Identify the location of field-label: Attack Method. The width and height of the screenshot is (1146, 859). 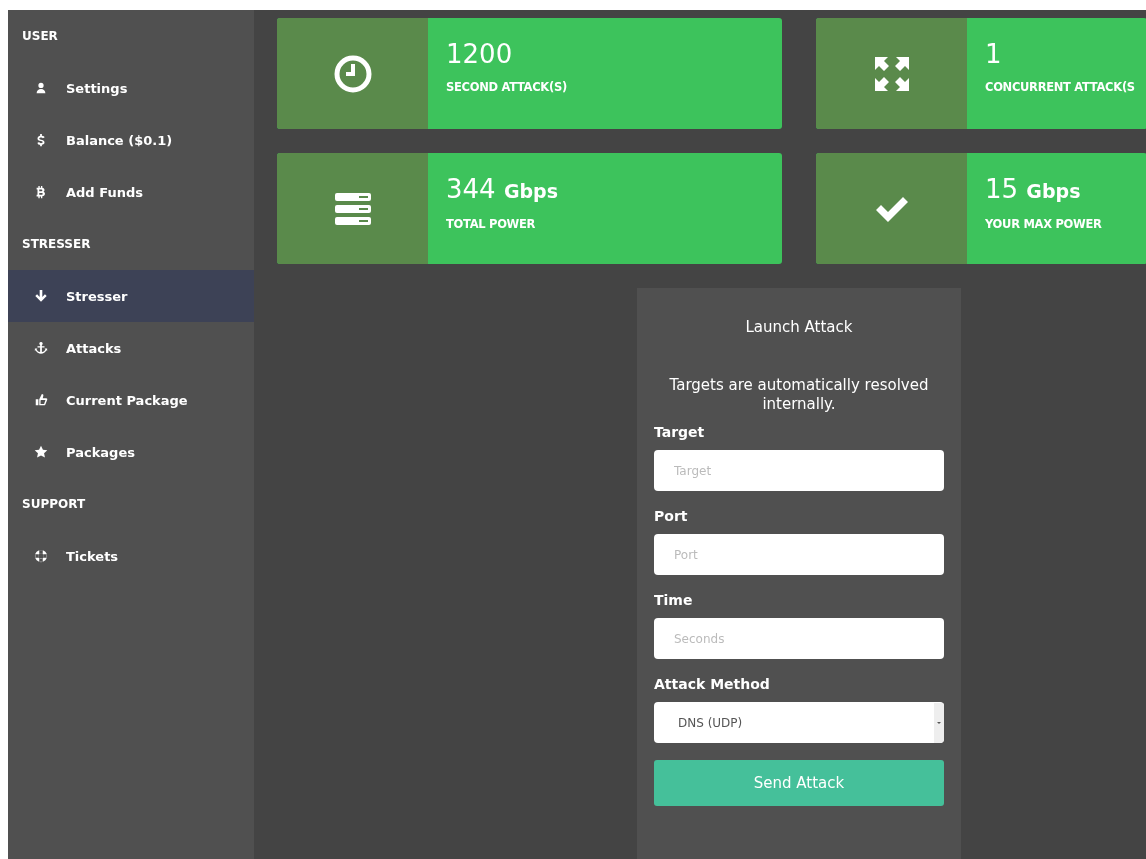
(712, 684).